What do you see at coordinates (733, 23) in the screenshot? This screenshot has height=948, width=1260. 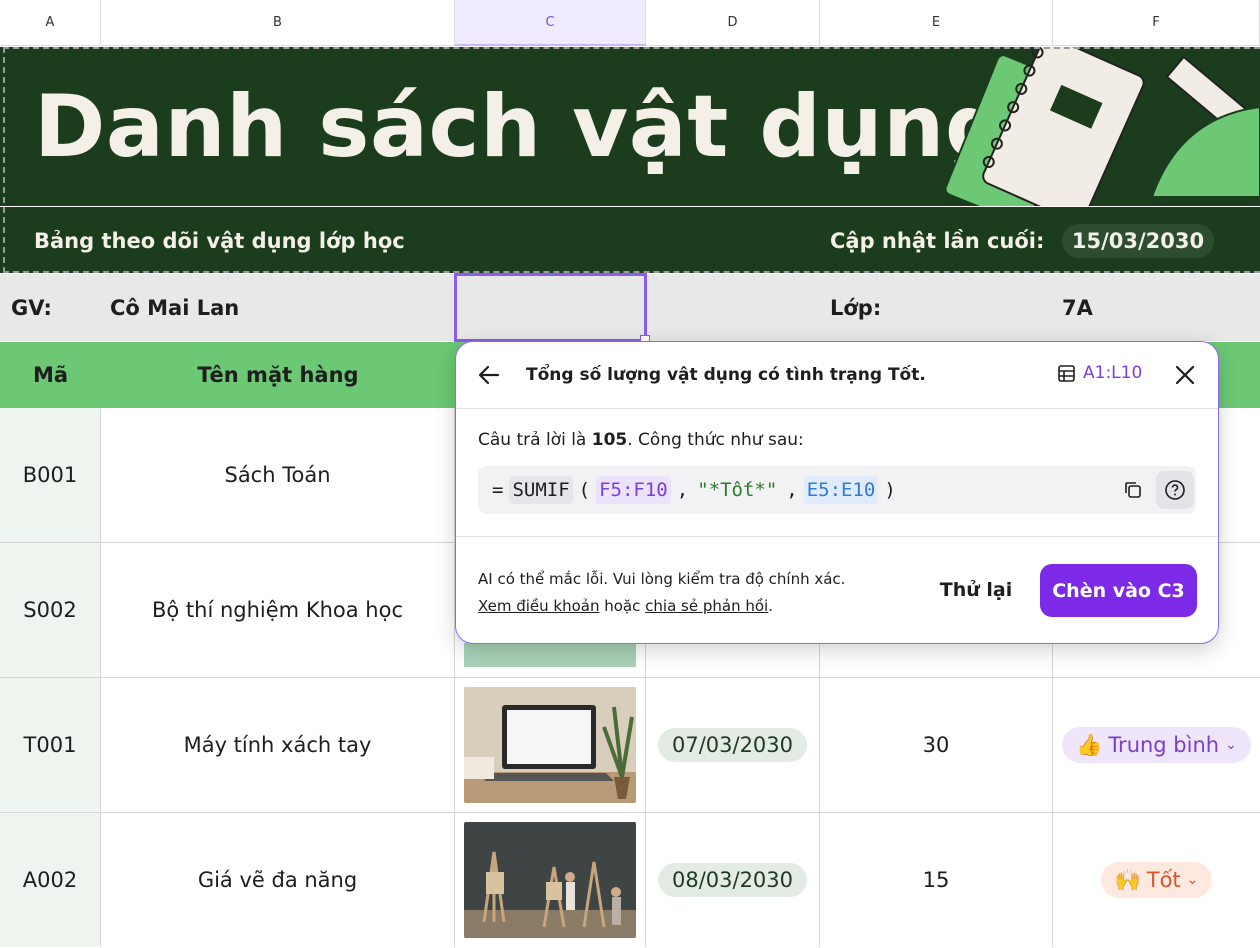 I see `column-header-d: D` at bounding box center [733, 23].